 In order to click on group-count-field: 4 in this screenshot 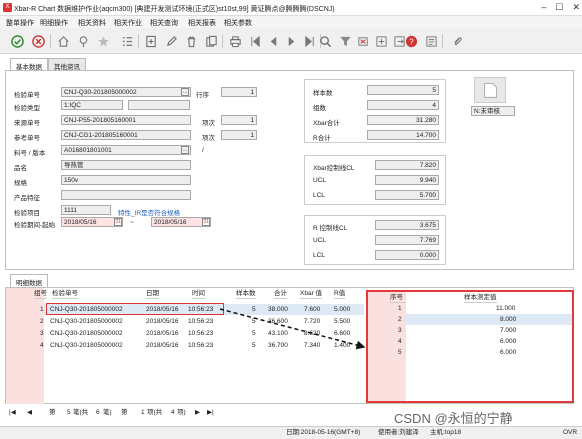, I will do `click(403, 105)`.